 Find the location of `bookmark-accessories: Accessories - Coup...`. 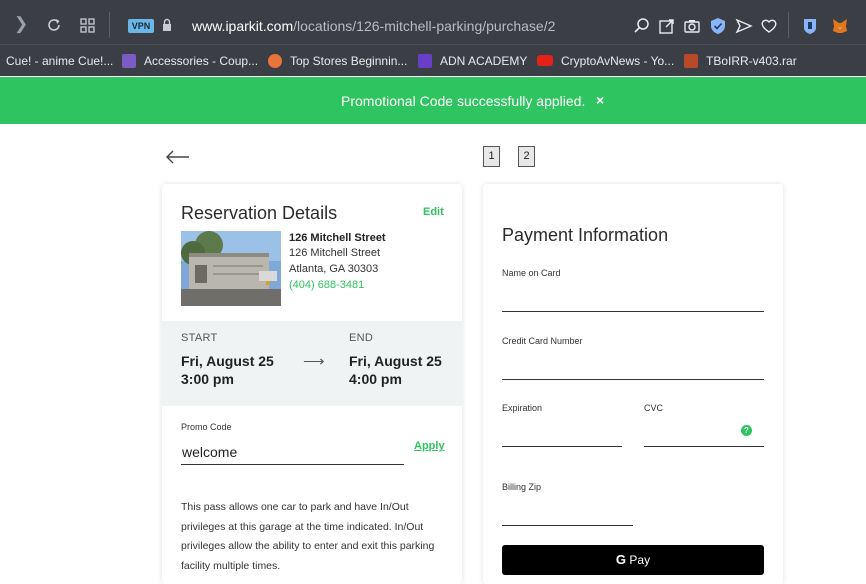

bookmark-accessories: Accessories - Coup... is located at coordinates (190, 61).